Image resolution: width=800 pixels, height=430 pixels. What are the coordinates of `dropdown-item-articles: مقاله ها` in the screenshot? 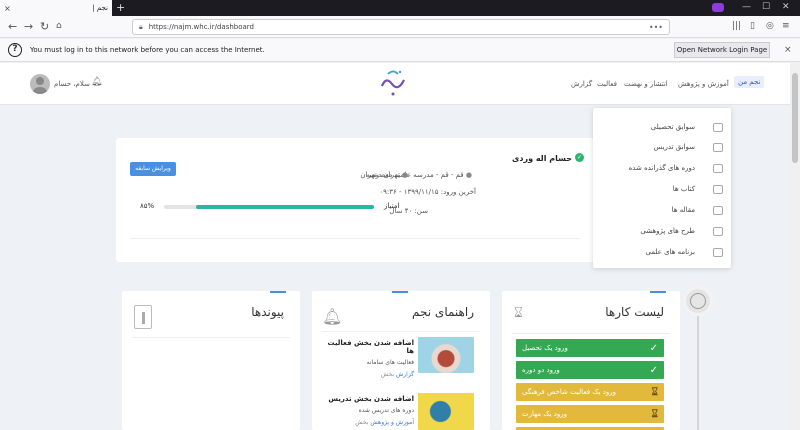 It's located at (662, 210).